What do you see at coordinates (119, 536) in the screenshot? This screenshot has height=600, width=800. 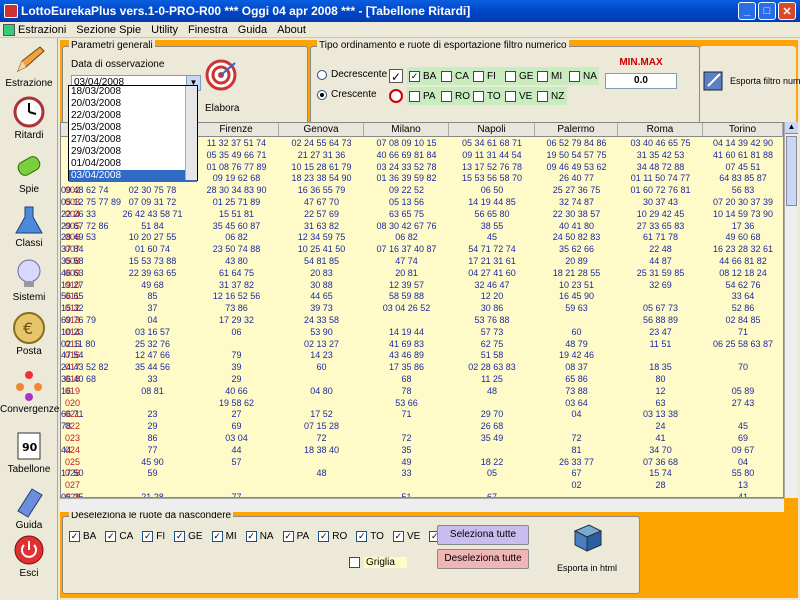 I see `hide-wheel-ca: ✓ CA` at bounding box center [119, 536].